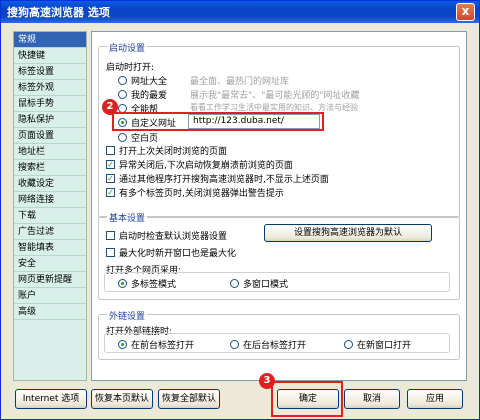 The height and width of the screenshot is (420, 480). Describe the element at coordinates (138, 137) in the screenshot. I see `option-blank: 空白页` at that location.